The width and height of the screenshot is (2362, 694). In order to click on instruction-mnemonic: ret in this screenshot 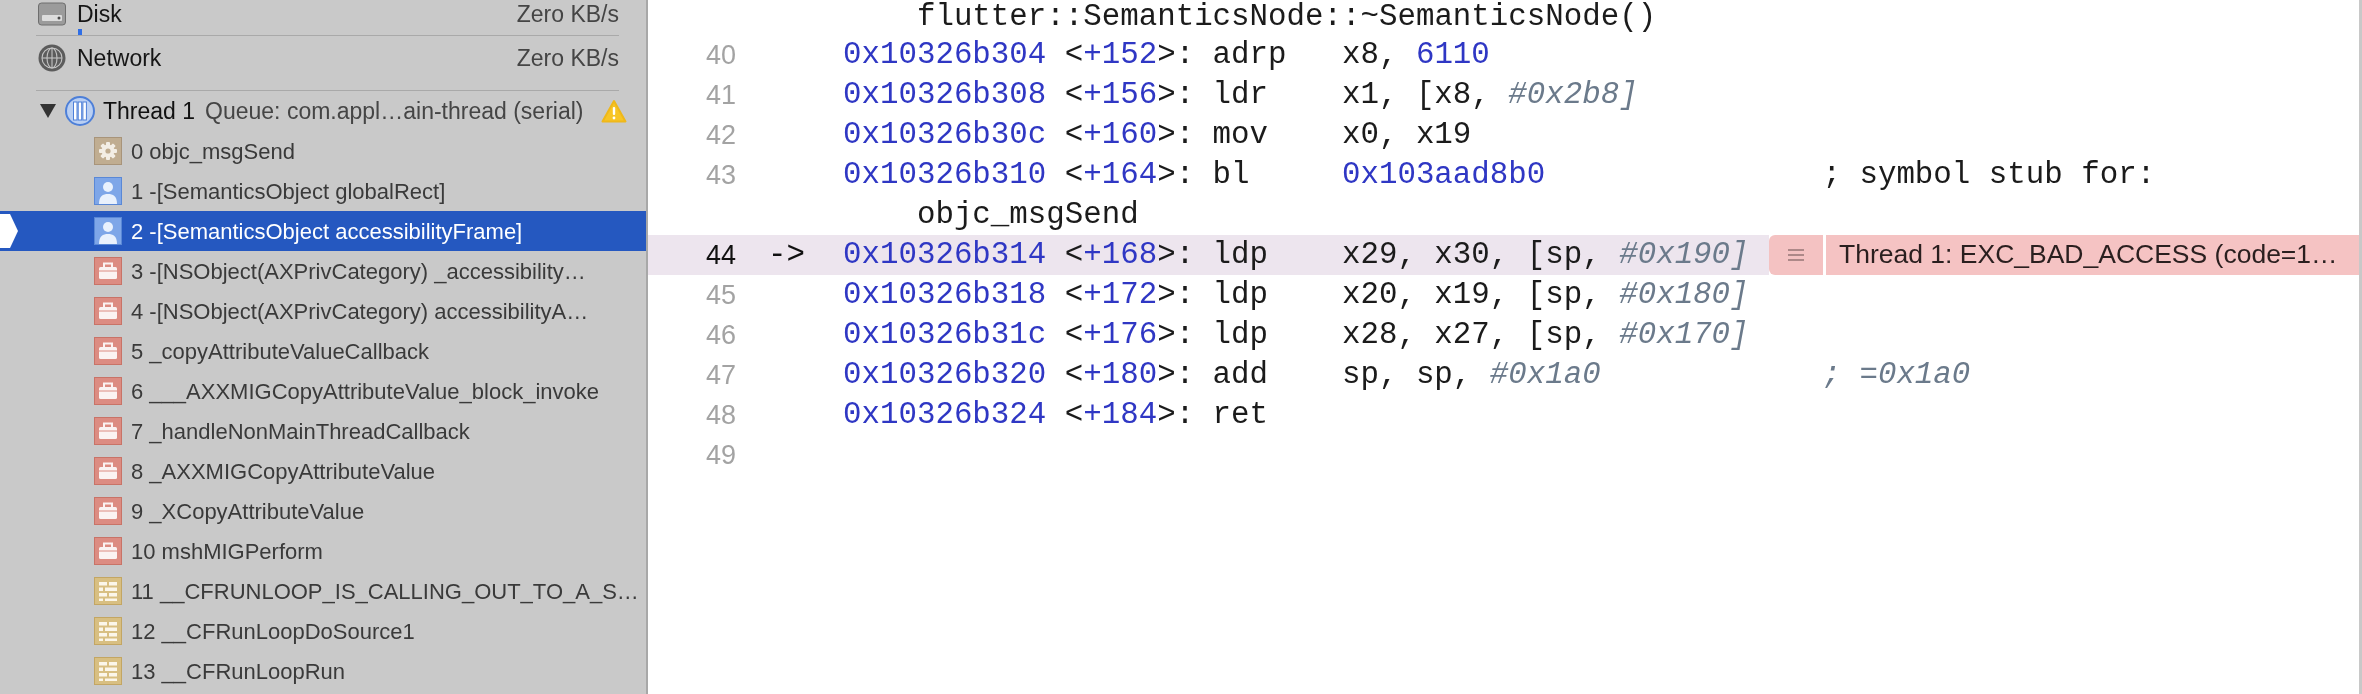, I will do `click(1240, 414)`.